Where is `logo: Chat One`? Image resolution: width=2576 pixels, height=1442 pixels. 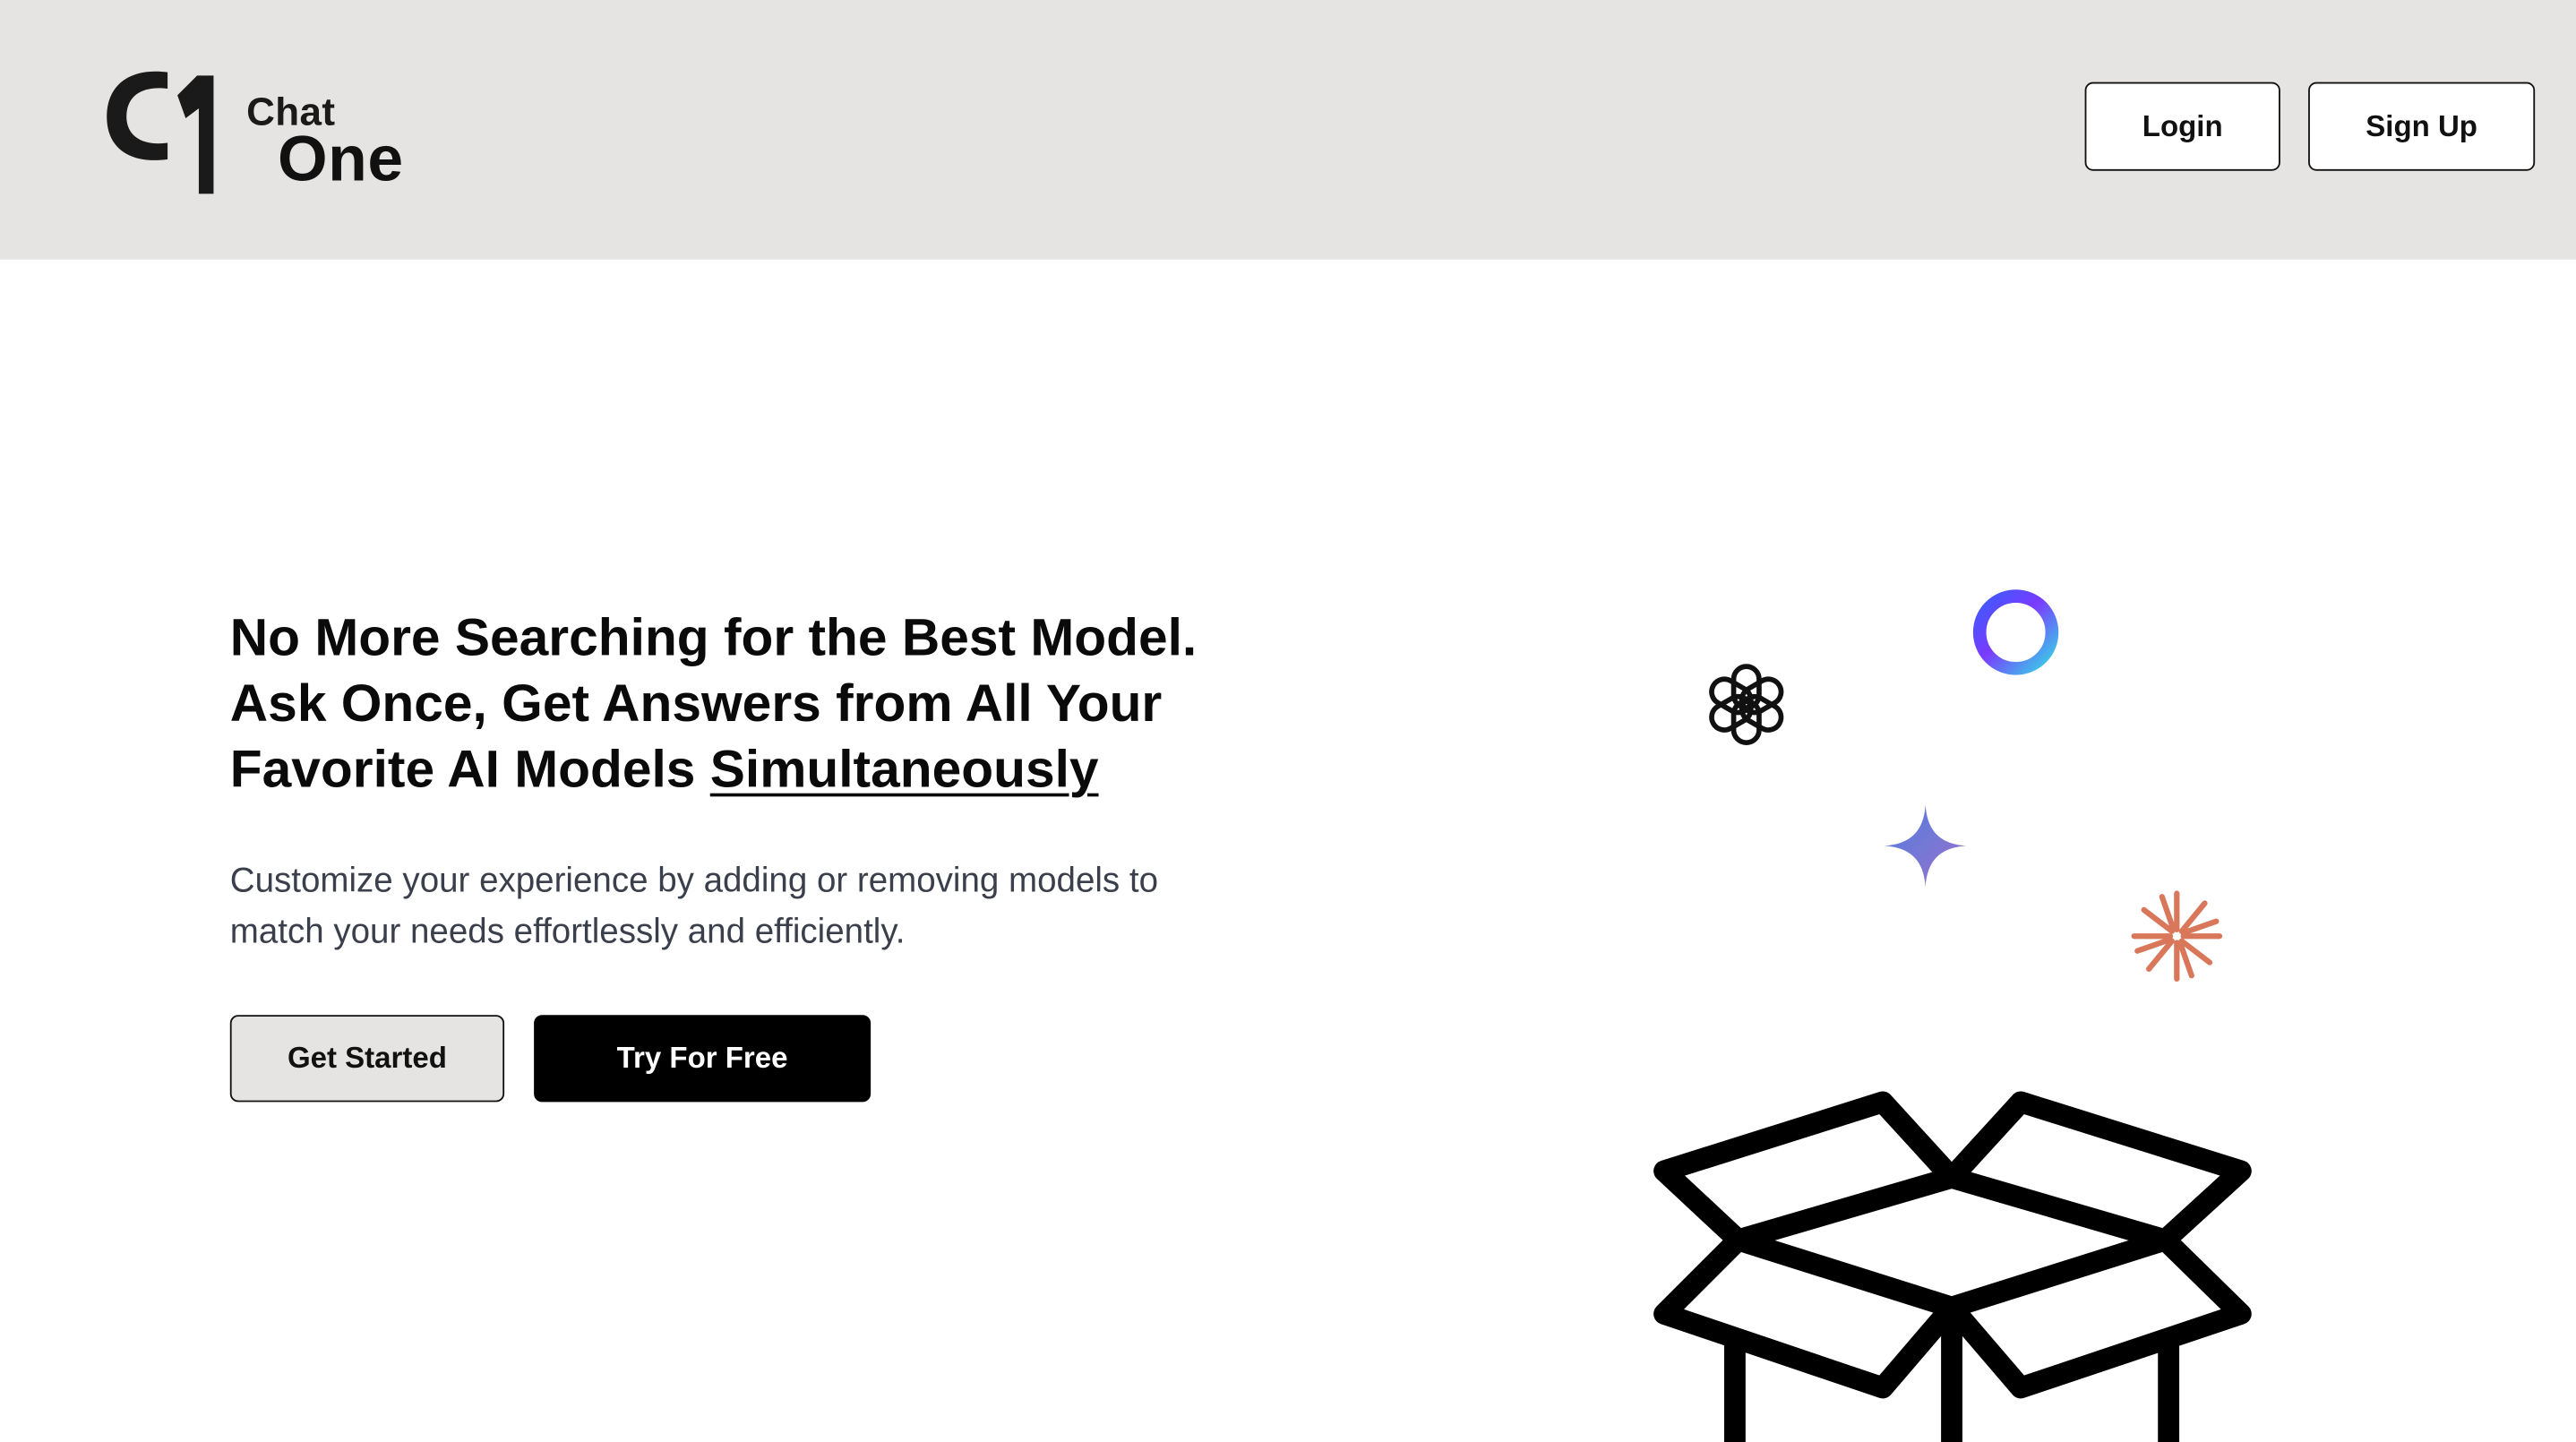 logo: Chat One is located at coordinates (274, 133).